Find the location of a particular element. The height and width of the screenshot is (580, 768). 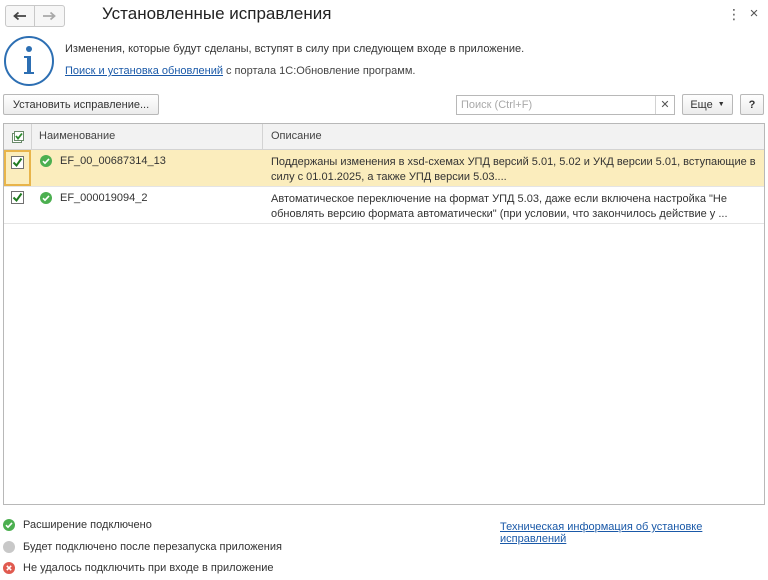

select-all-checkbox is located at coordinates (18, 136).